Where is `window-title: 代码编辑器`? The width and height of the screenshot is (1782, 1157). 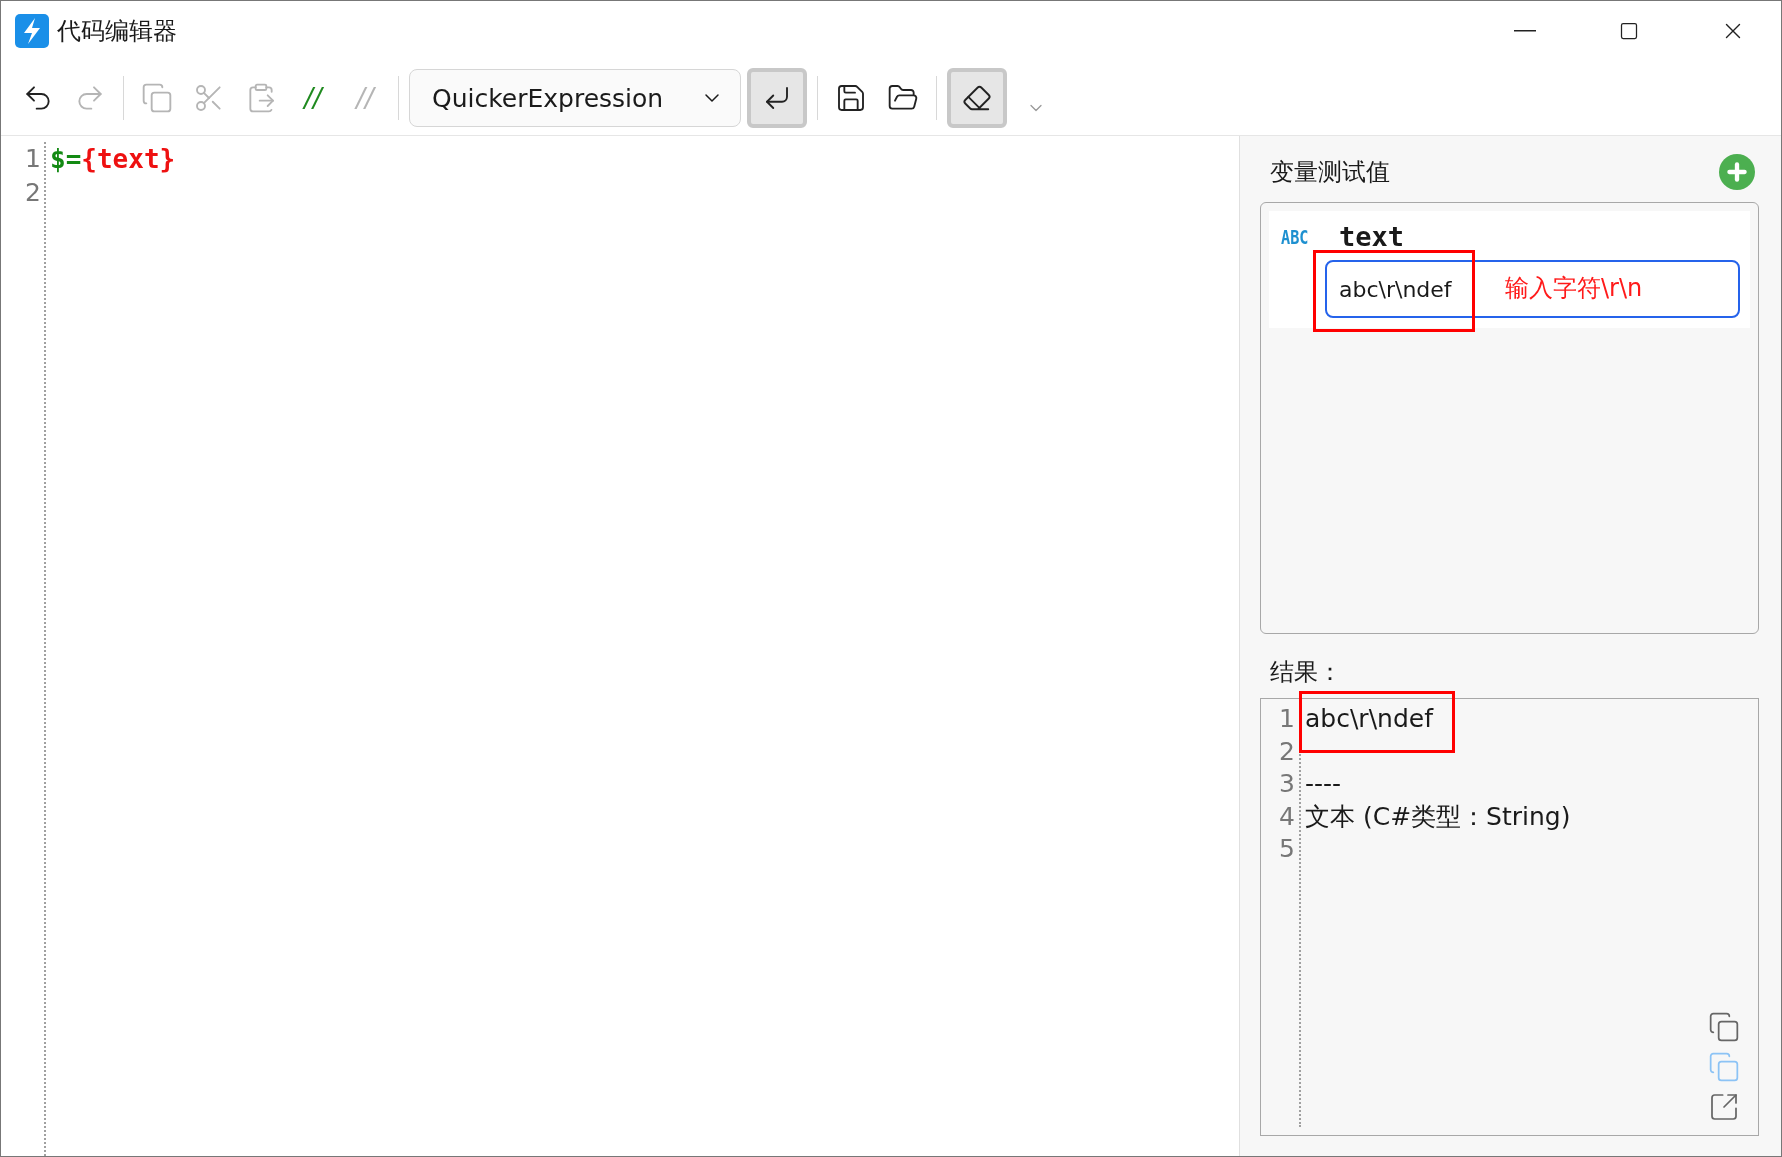 window-title: 代码编辑器 is located at coordinates (117, 31).